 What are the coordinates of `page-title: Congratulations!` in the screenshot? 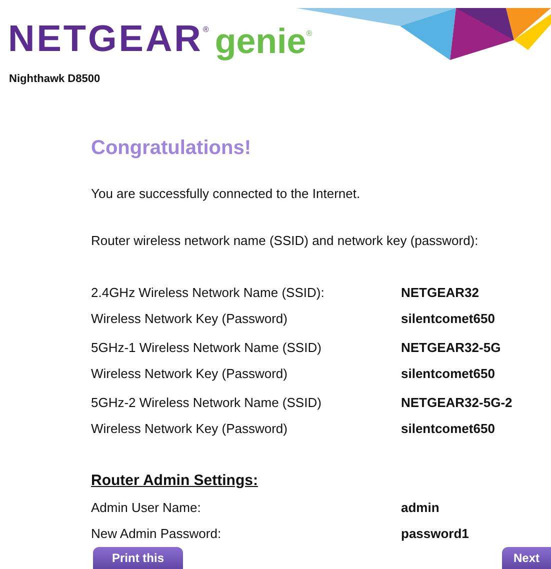 It's located at (171, 148).